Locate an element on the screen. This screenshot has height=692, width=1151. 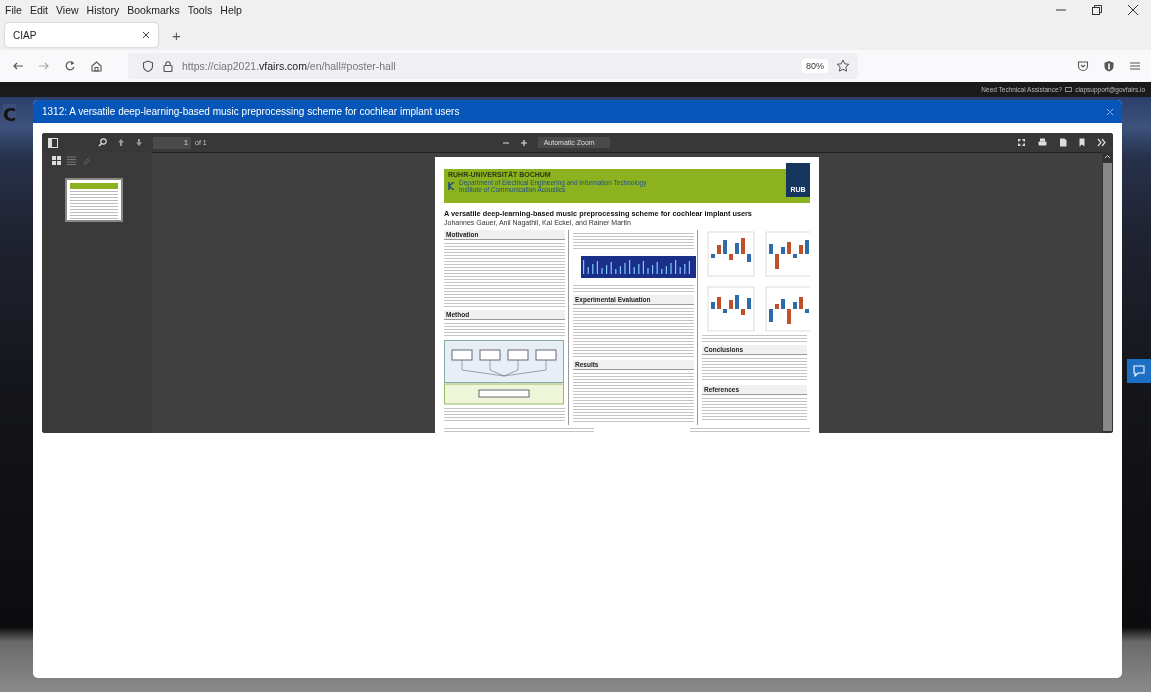
pocket-icon is located at coordinates (1083, 66).